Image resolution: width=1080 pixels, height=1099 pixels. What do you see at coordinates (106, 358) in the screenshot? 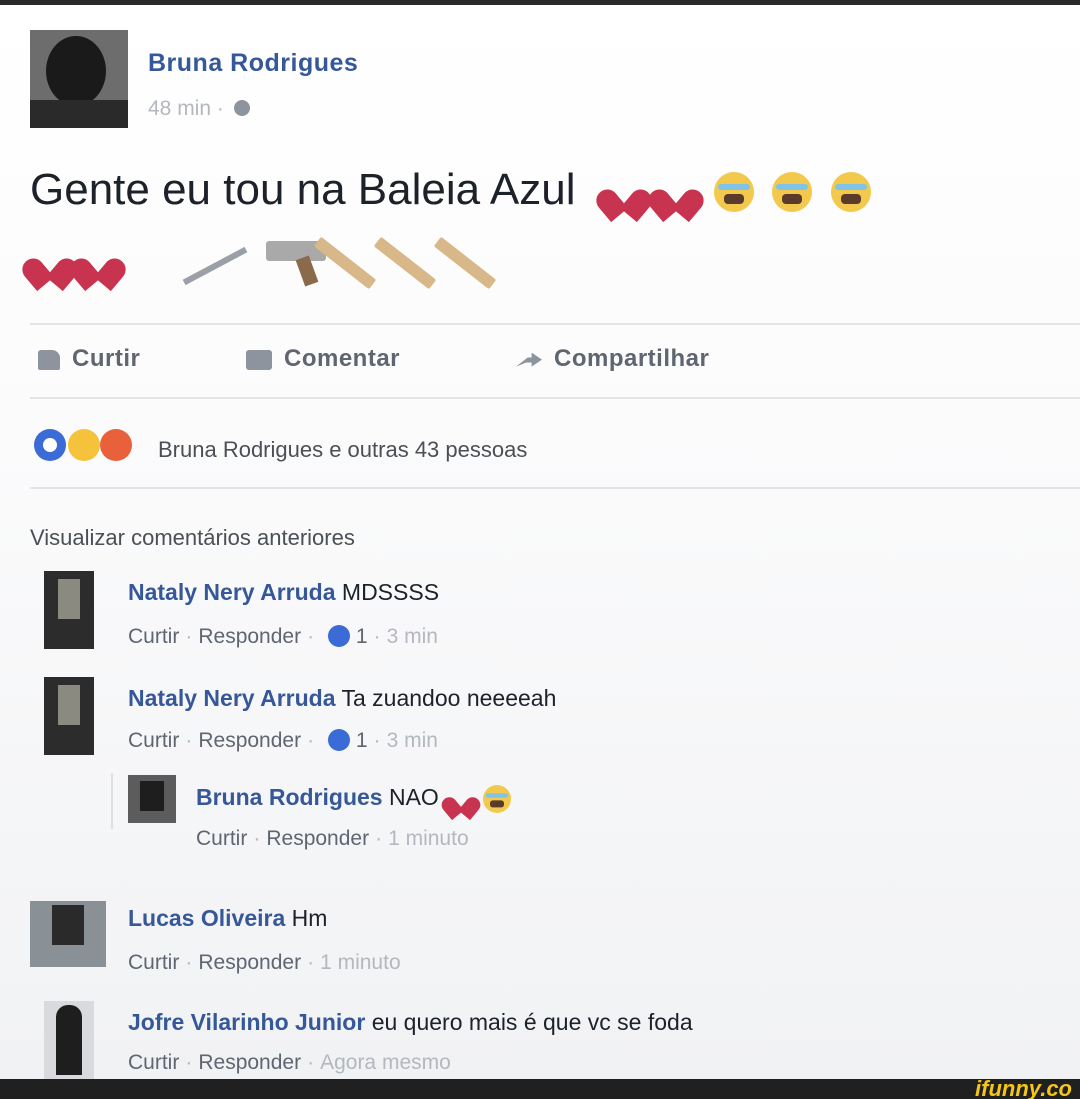
I see `like-label: Curtir` at bounding box center [106, 358].